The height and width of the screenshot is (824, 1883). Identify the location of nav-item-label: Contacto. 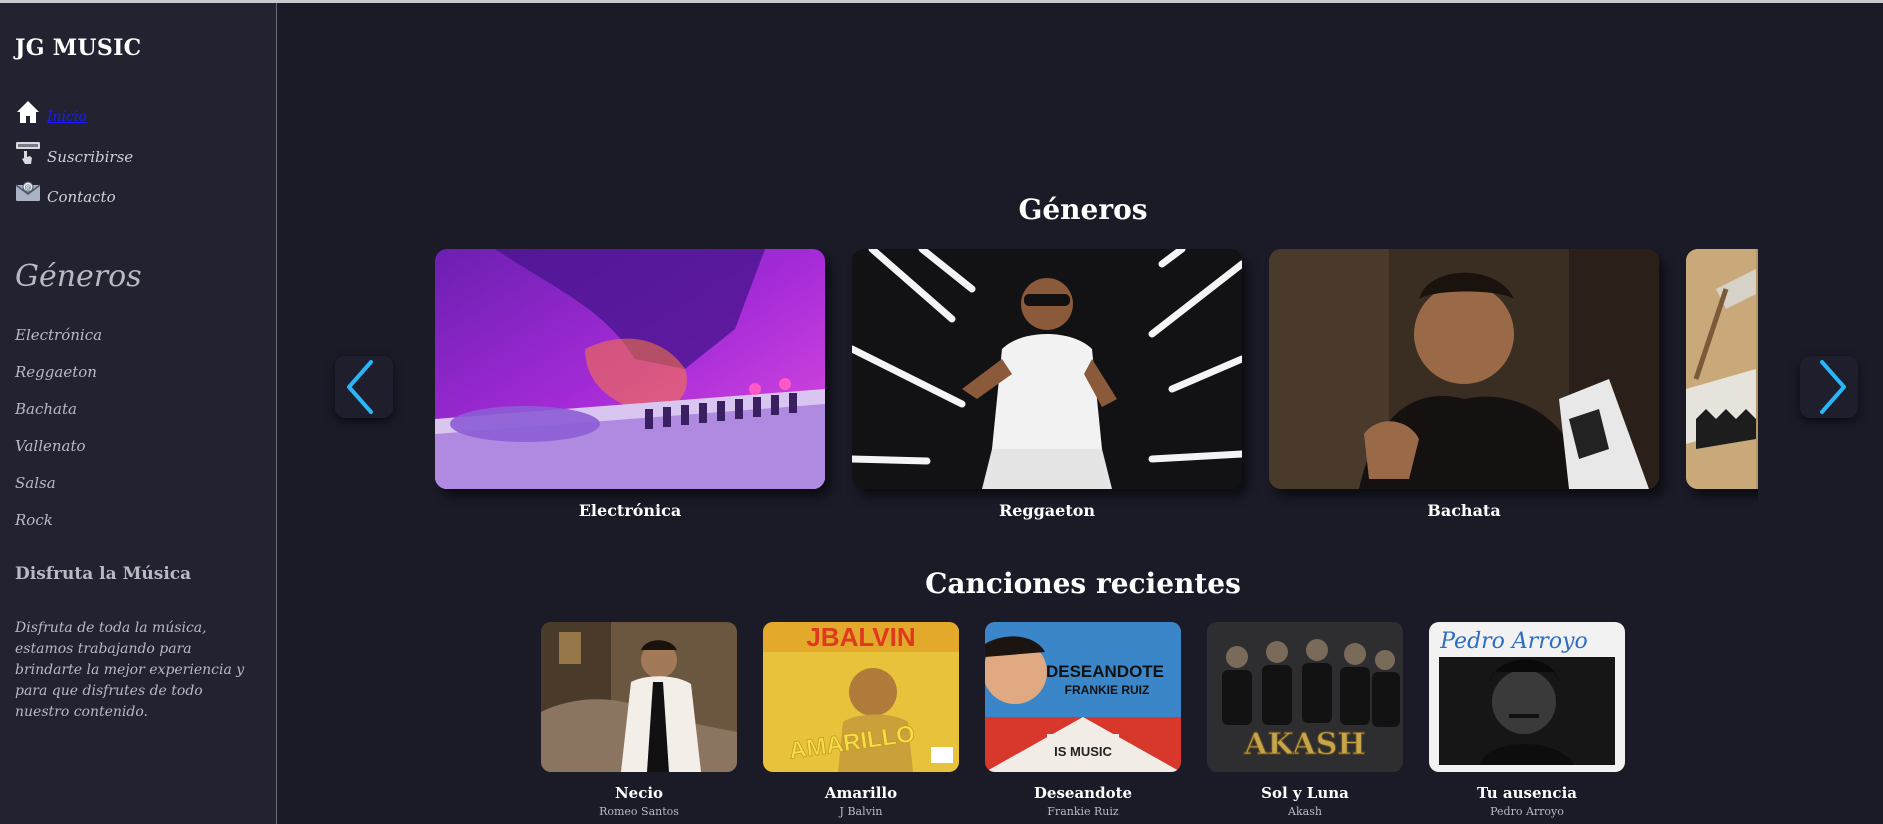
(81, 197).